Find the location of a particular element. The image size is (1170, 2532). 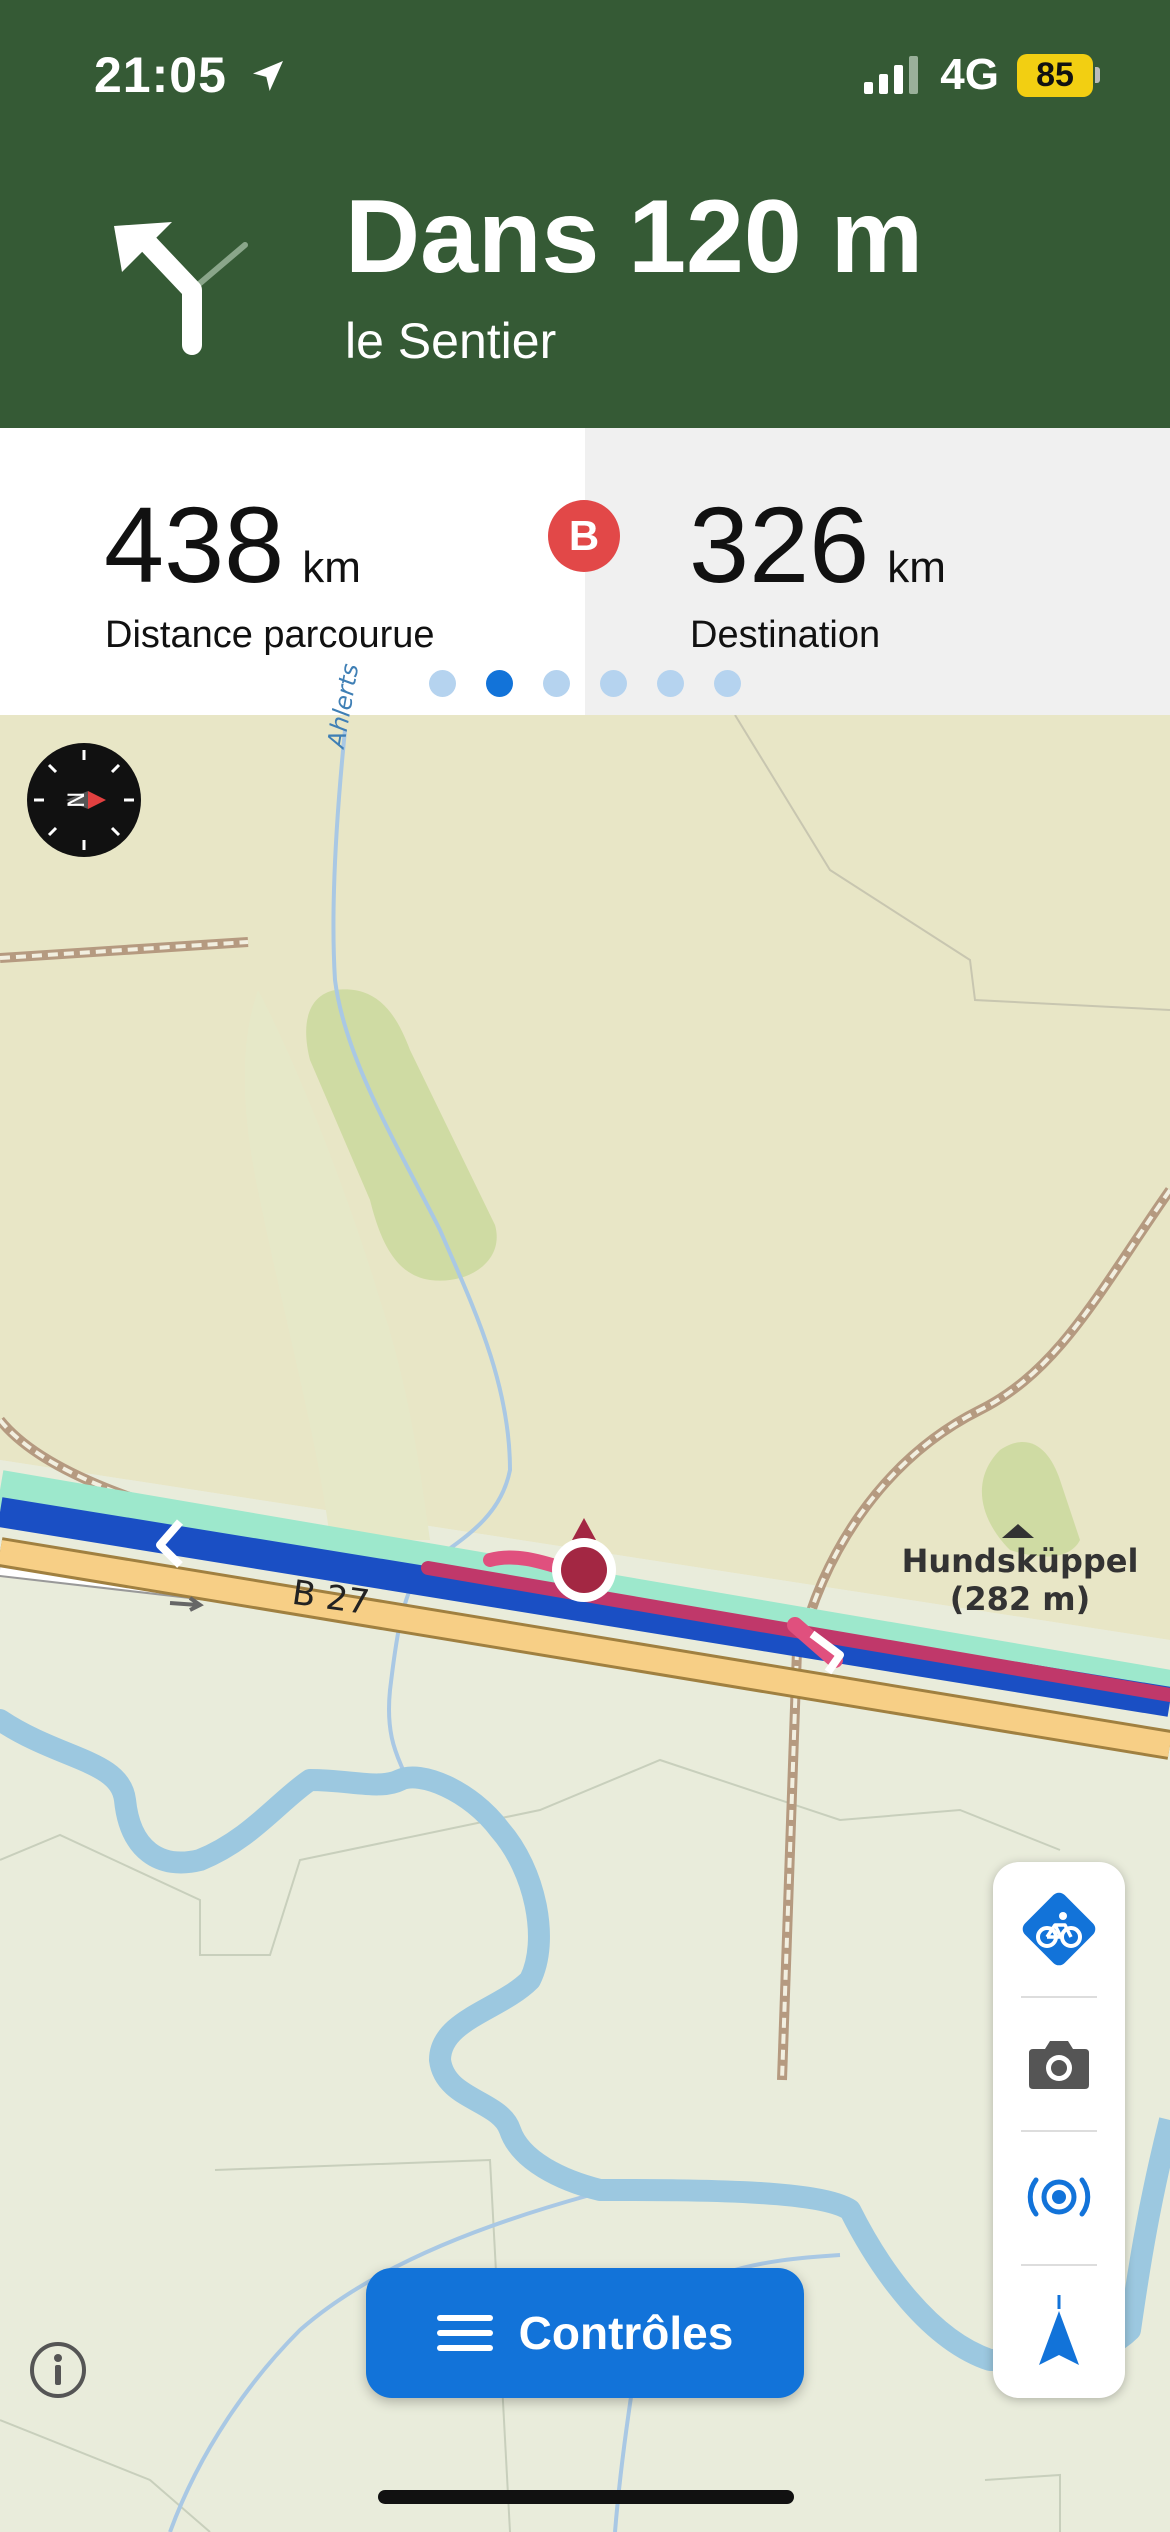

map-side-controls is located at coordinates (1059, 2130).